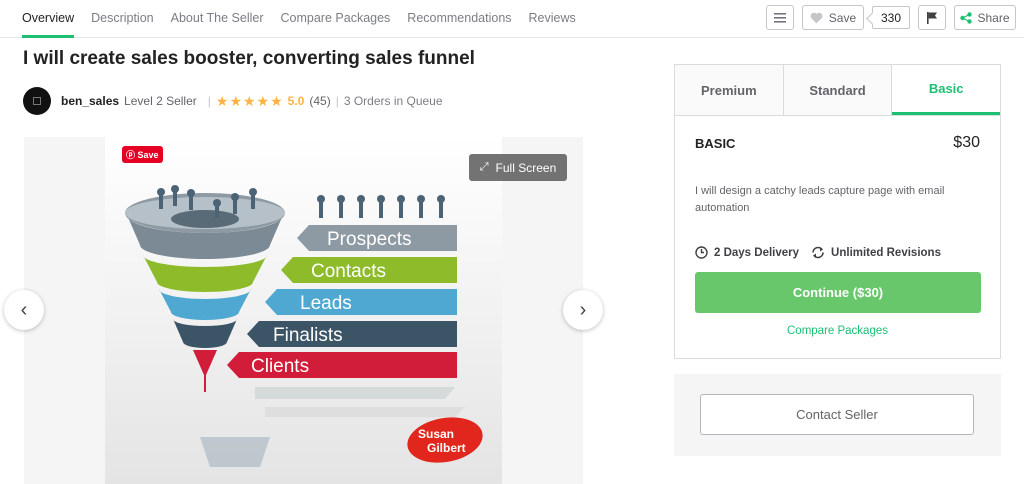  I want to click on delivery-label: 2 Days Delivery, so click(757, 252).